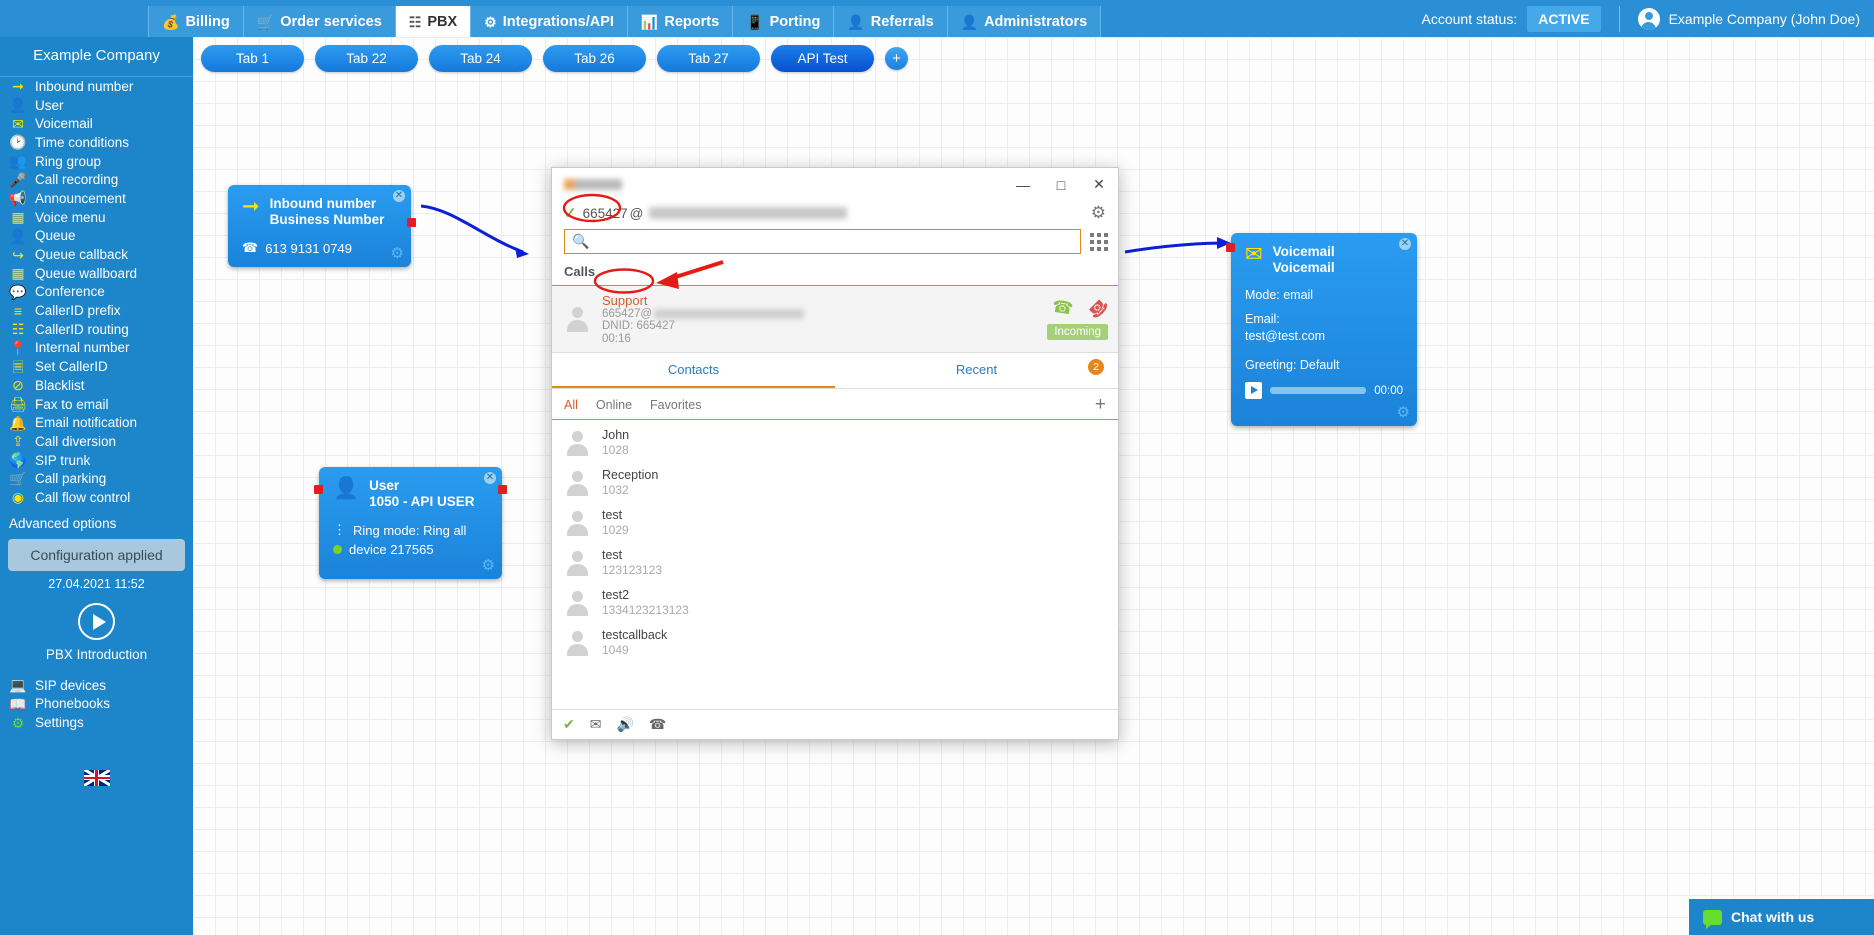  I want to click on flow-tab-22: Tab 22, so click(366, 58).